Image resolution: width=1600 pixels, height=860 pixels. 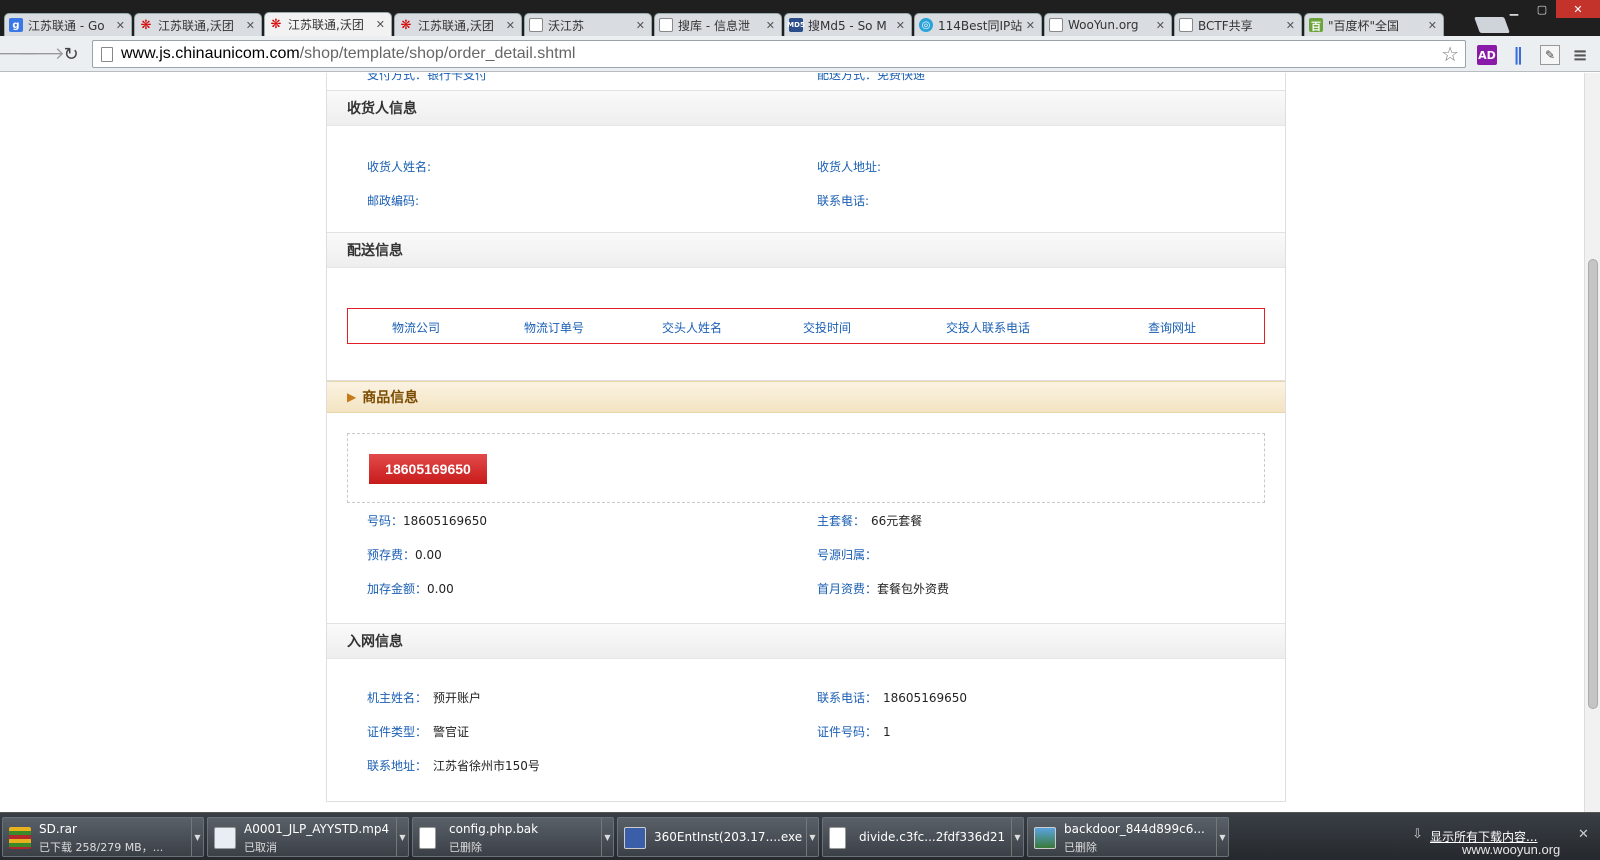 I want to click on download-item: backdoor_844d899c6... 已删除 ▼, so click(x=1128, y=837).